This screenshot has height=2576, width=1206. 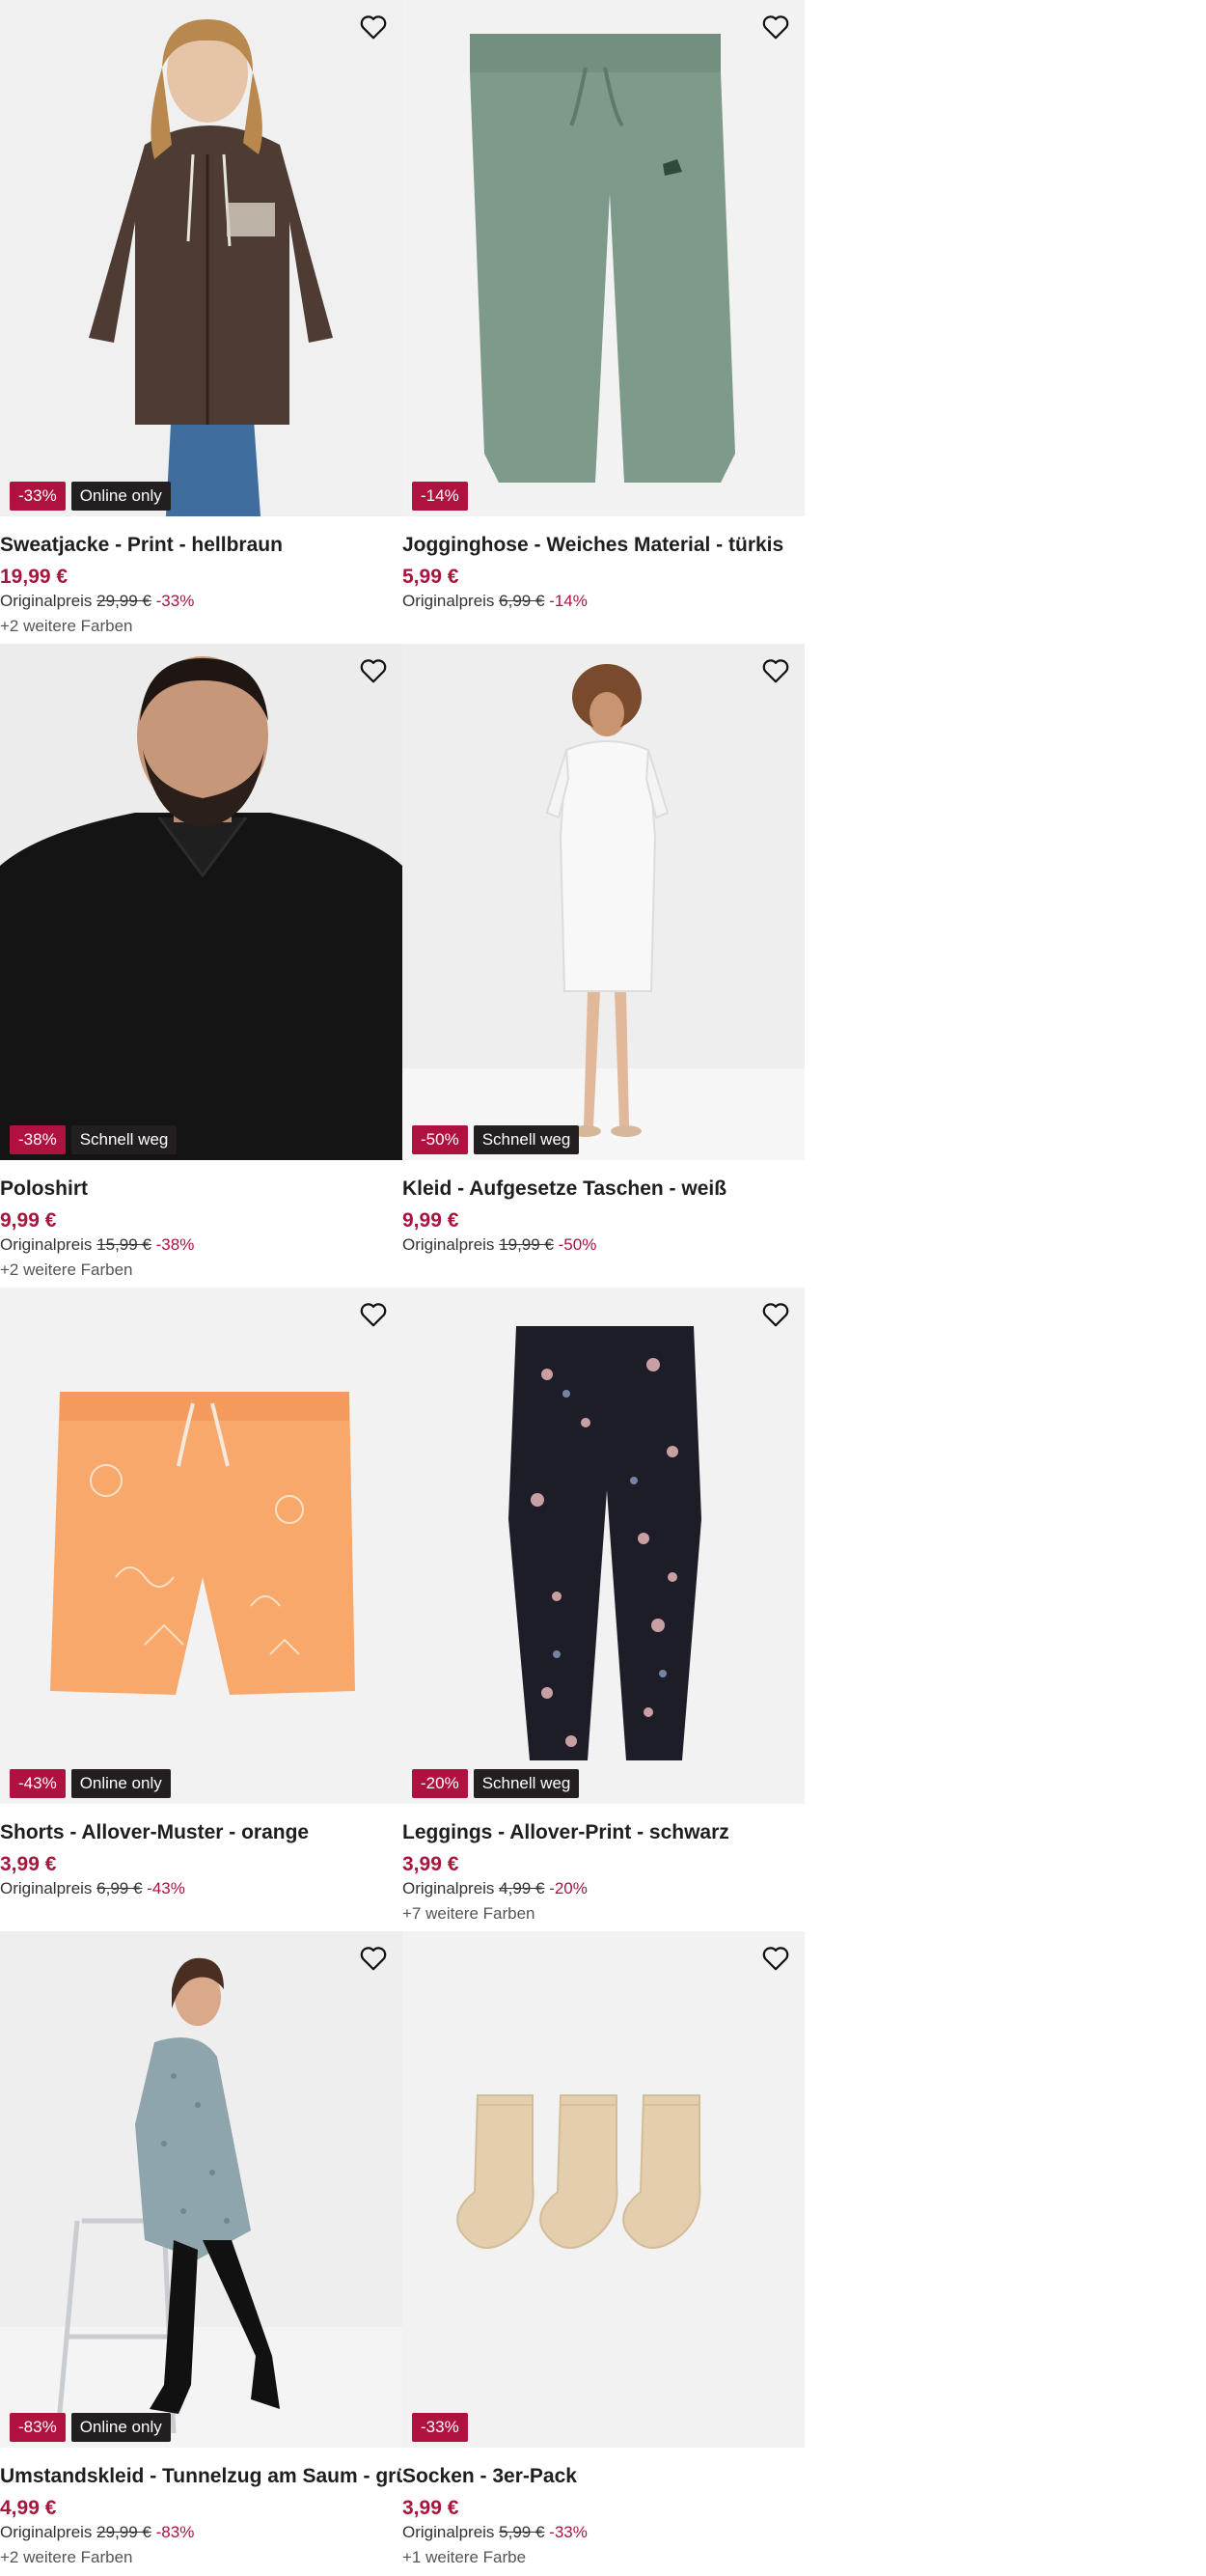 I want to click on polo-image, so click(x=201, y=902).